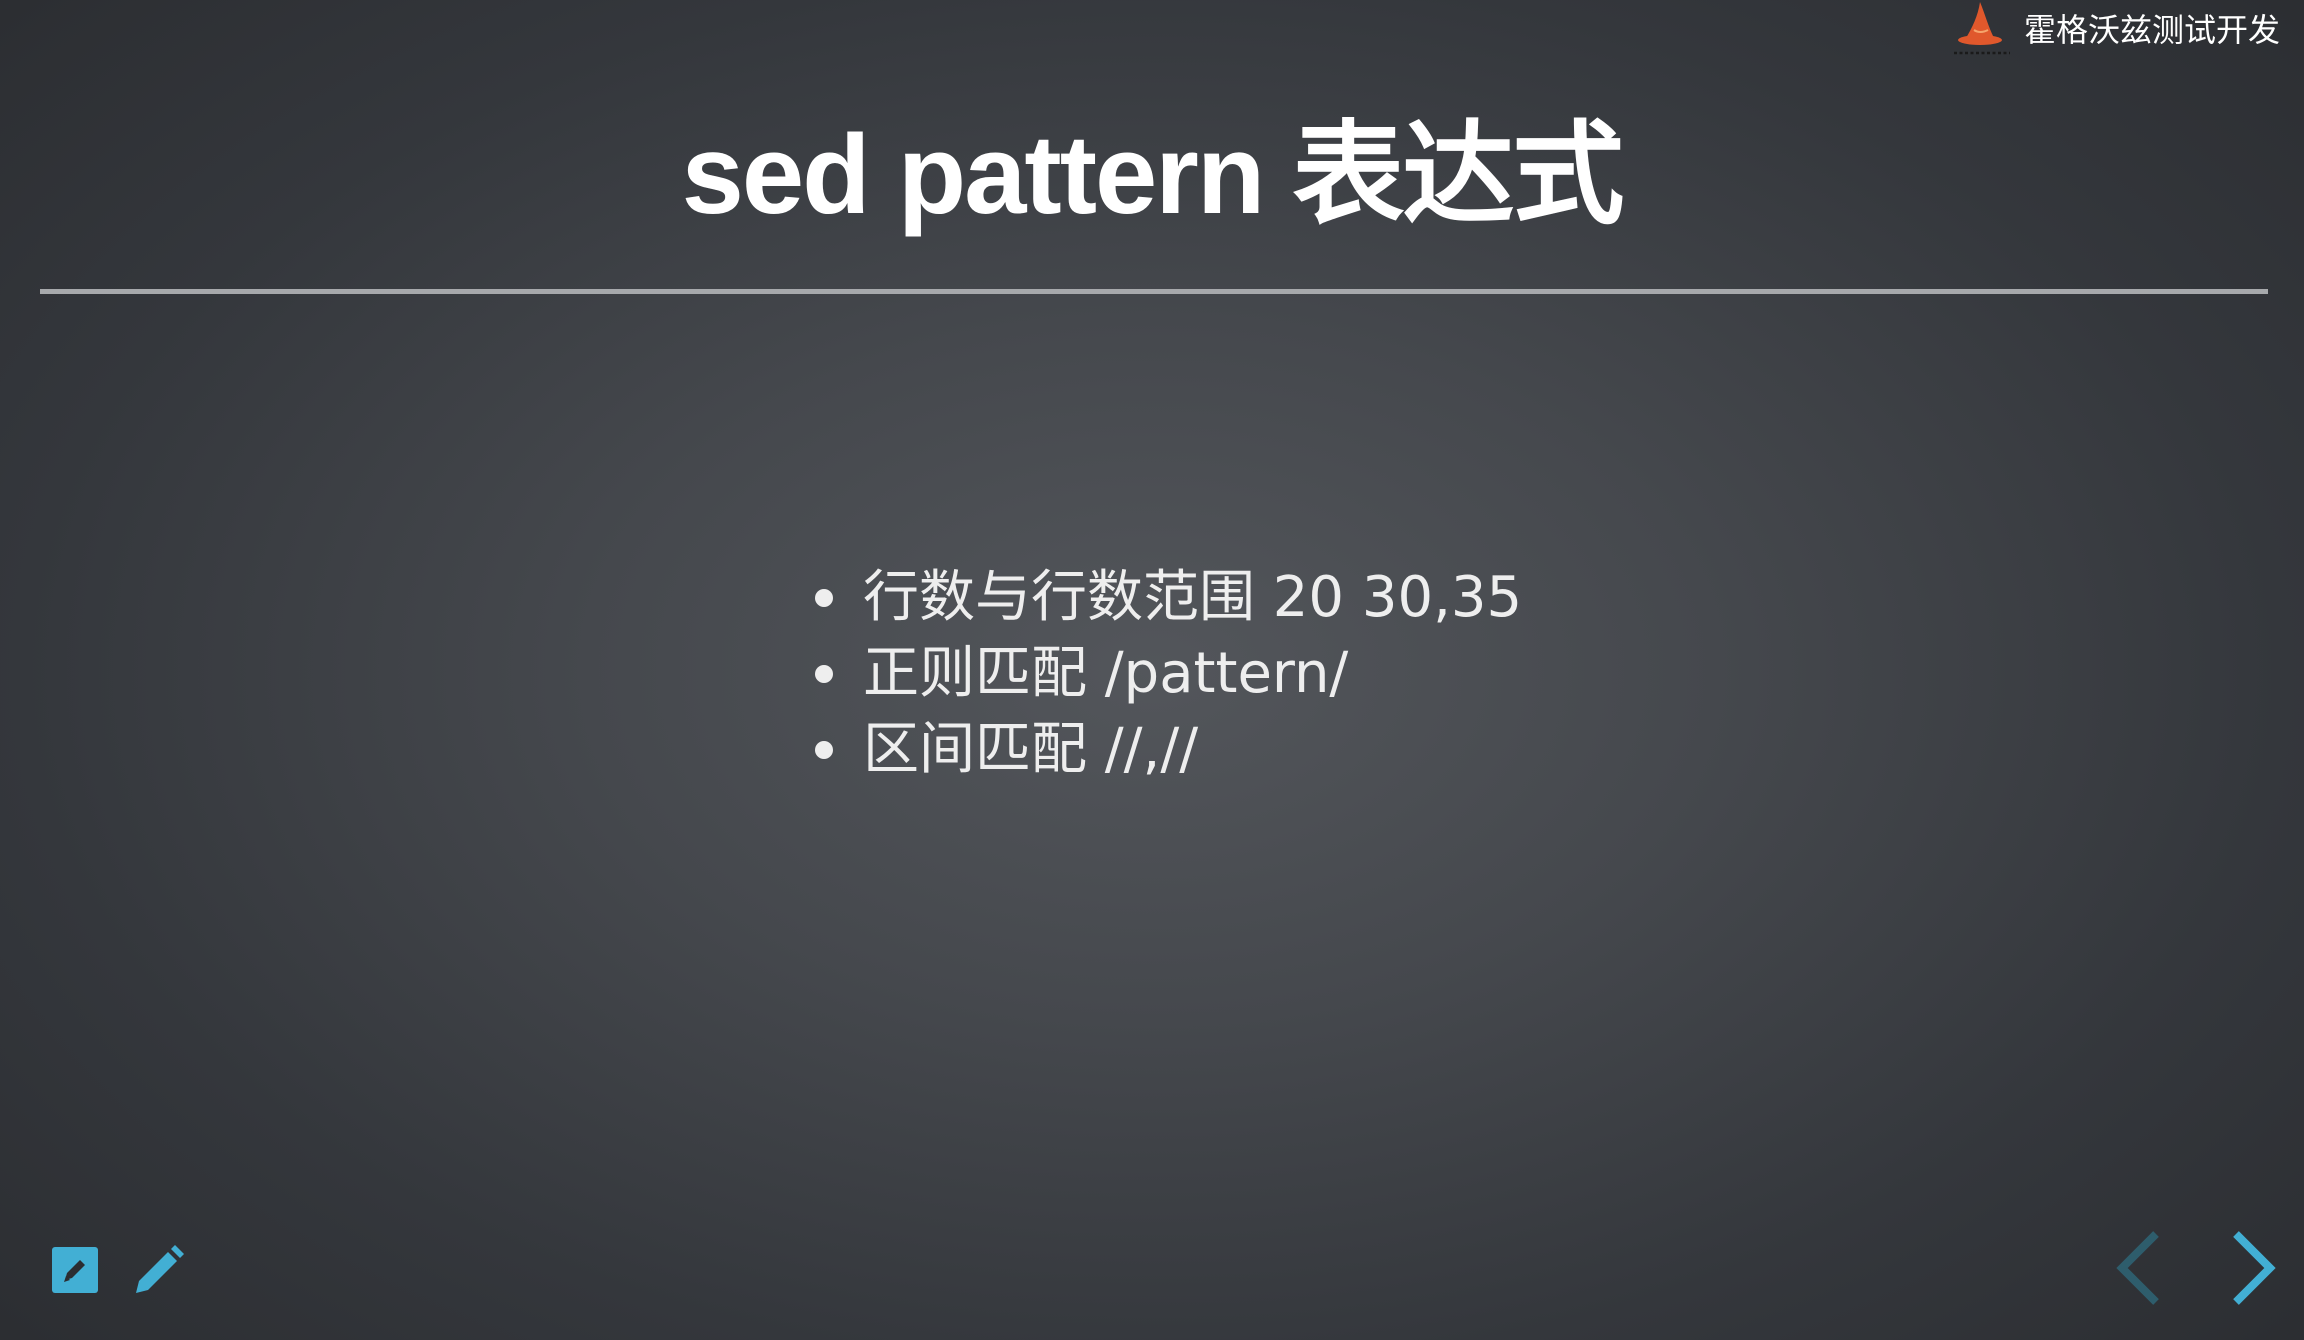 The width and height of the screenshot is (2304, 1340). I want to click on brand-name: 霍格沃兹测试开发, so click(2151, 30).